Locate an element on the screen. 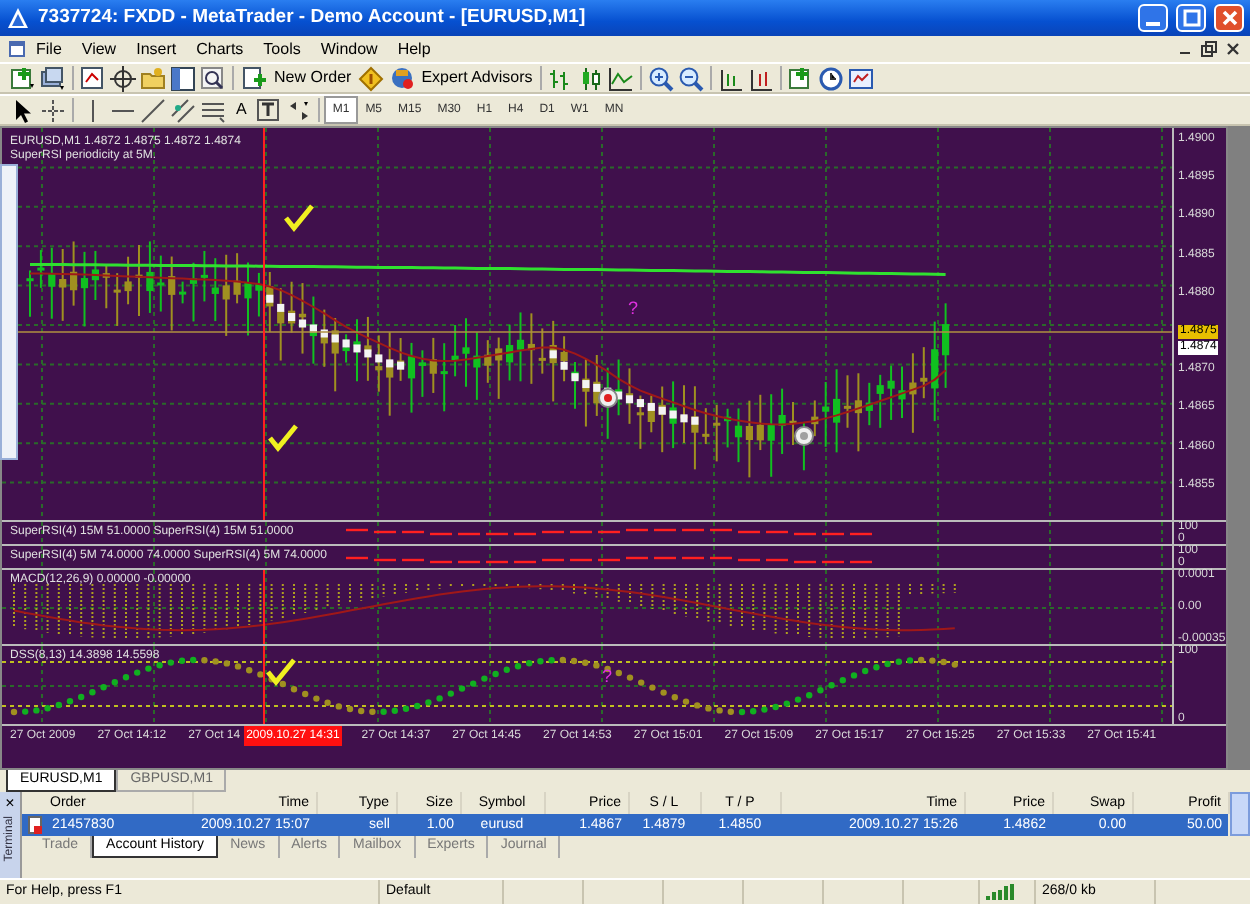 This screenshot has height=904, width=1250. scrollbar is located at coordinates (1239, 814).